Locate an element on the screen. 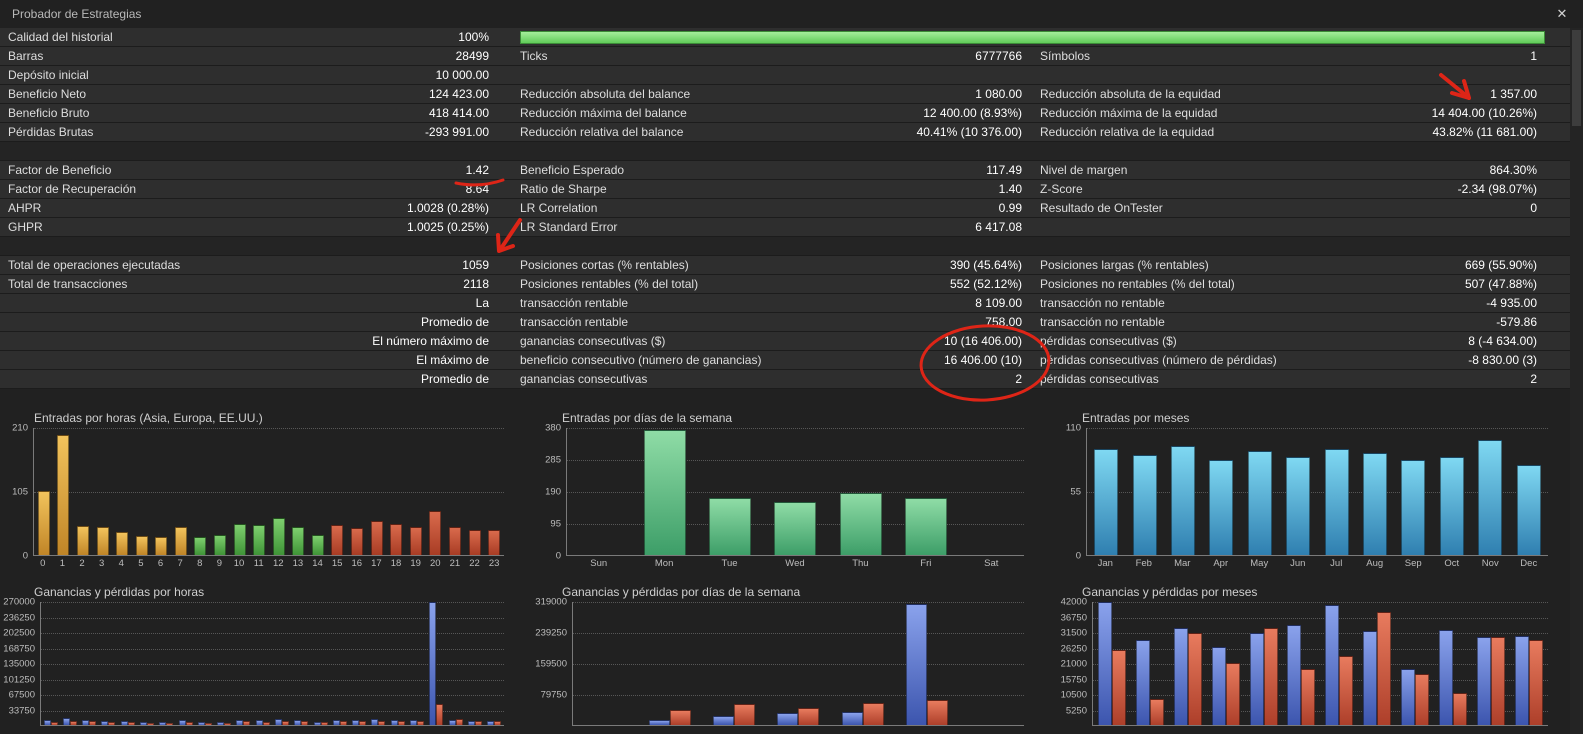 The height and width of the screenshot is (734, 1583). stat-label: Posiciones no rentables (% del total) is located at coordinates (1137, 284).